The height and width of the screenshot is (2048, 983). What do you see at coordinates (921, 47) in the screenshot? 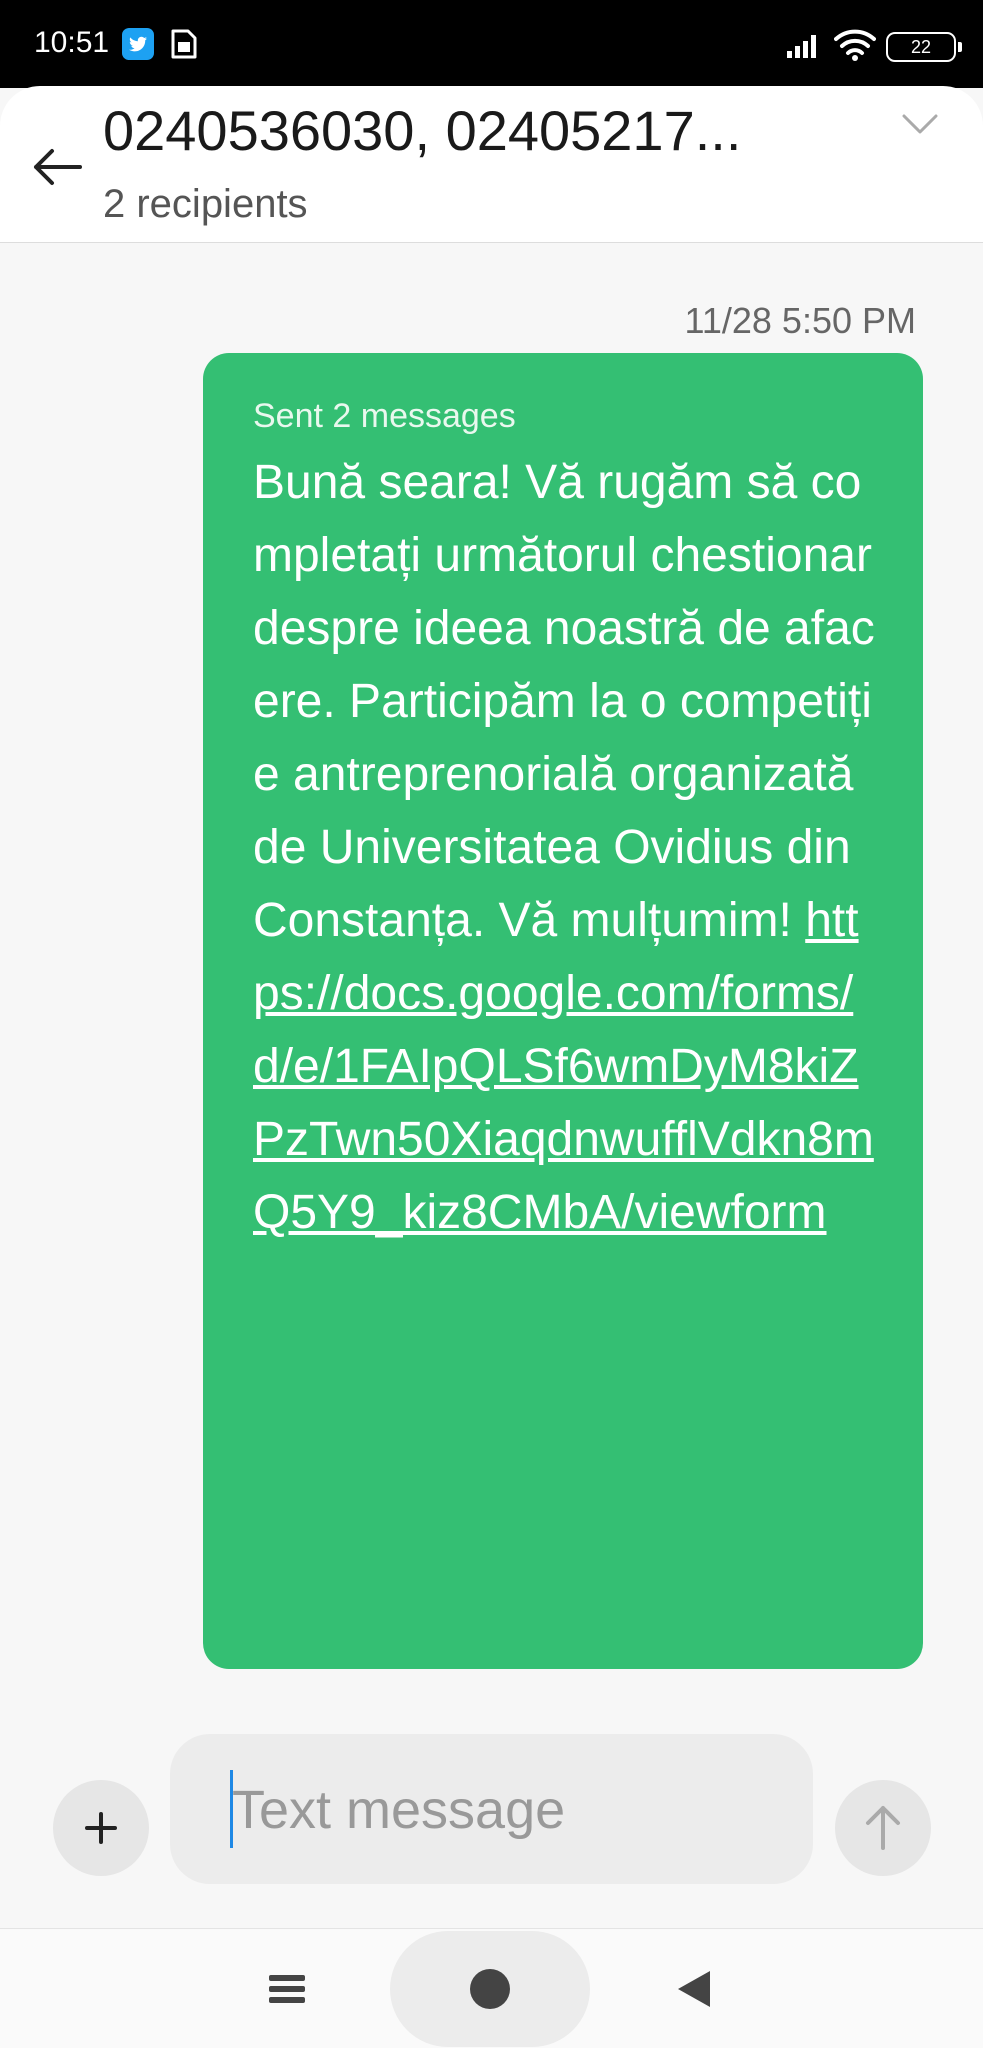
I see `battery-level: 22` at bounding box center [921, 47].